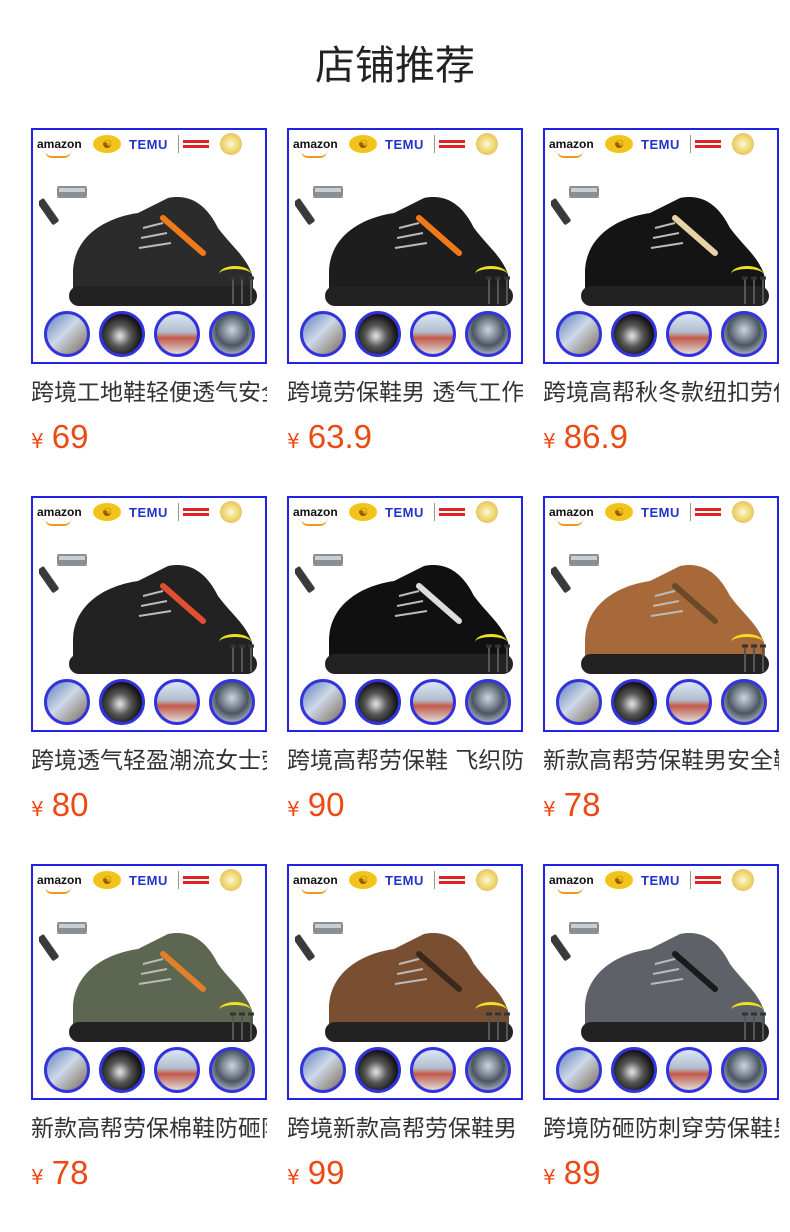 This screenshot has width=790, height=1232. I want to click on product-price: ¥ 89, so click(571, 1174).